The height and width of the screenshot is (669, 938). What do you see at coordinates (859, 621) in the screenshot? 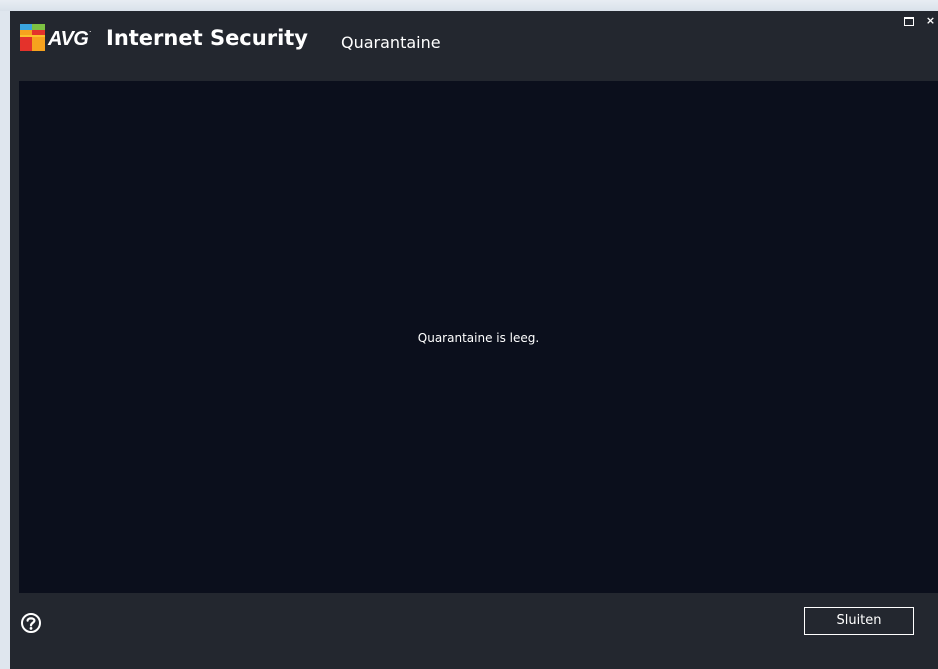
I see `close-button: Sluiten` at bounding box center [859, 621].